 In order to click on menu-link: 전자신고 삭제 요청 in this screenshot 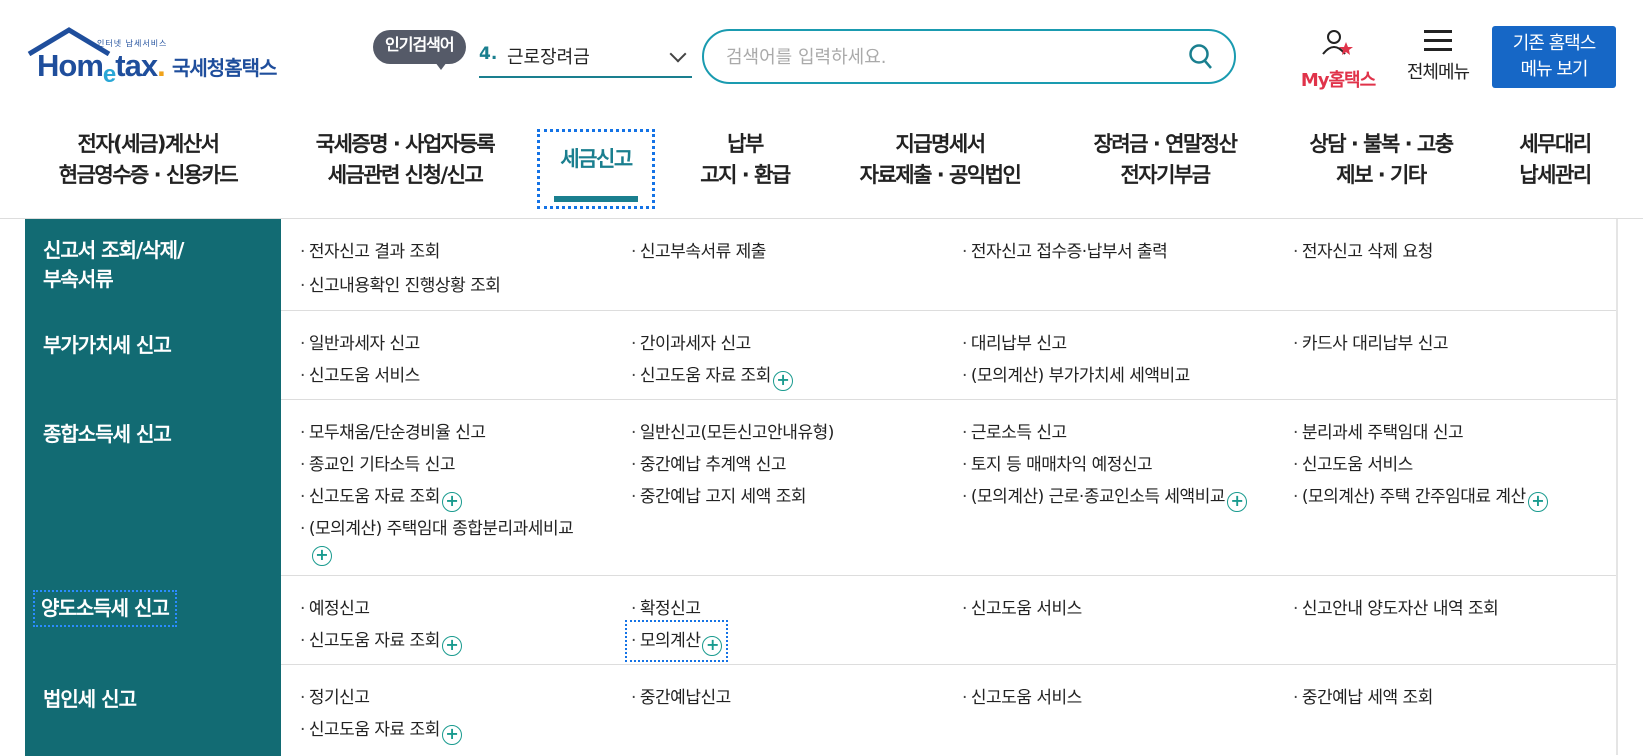, I will do `click(1363, 249)`.